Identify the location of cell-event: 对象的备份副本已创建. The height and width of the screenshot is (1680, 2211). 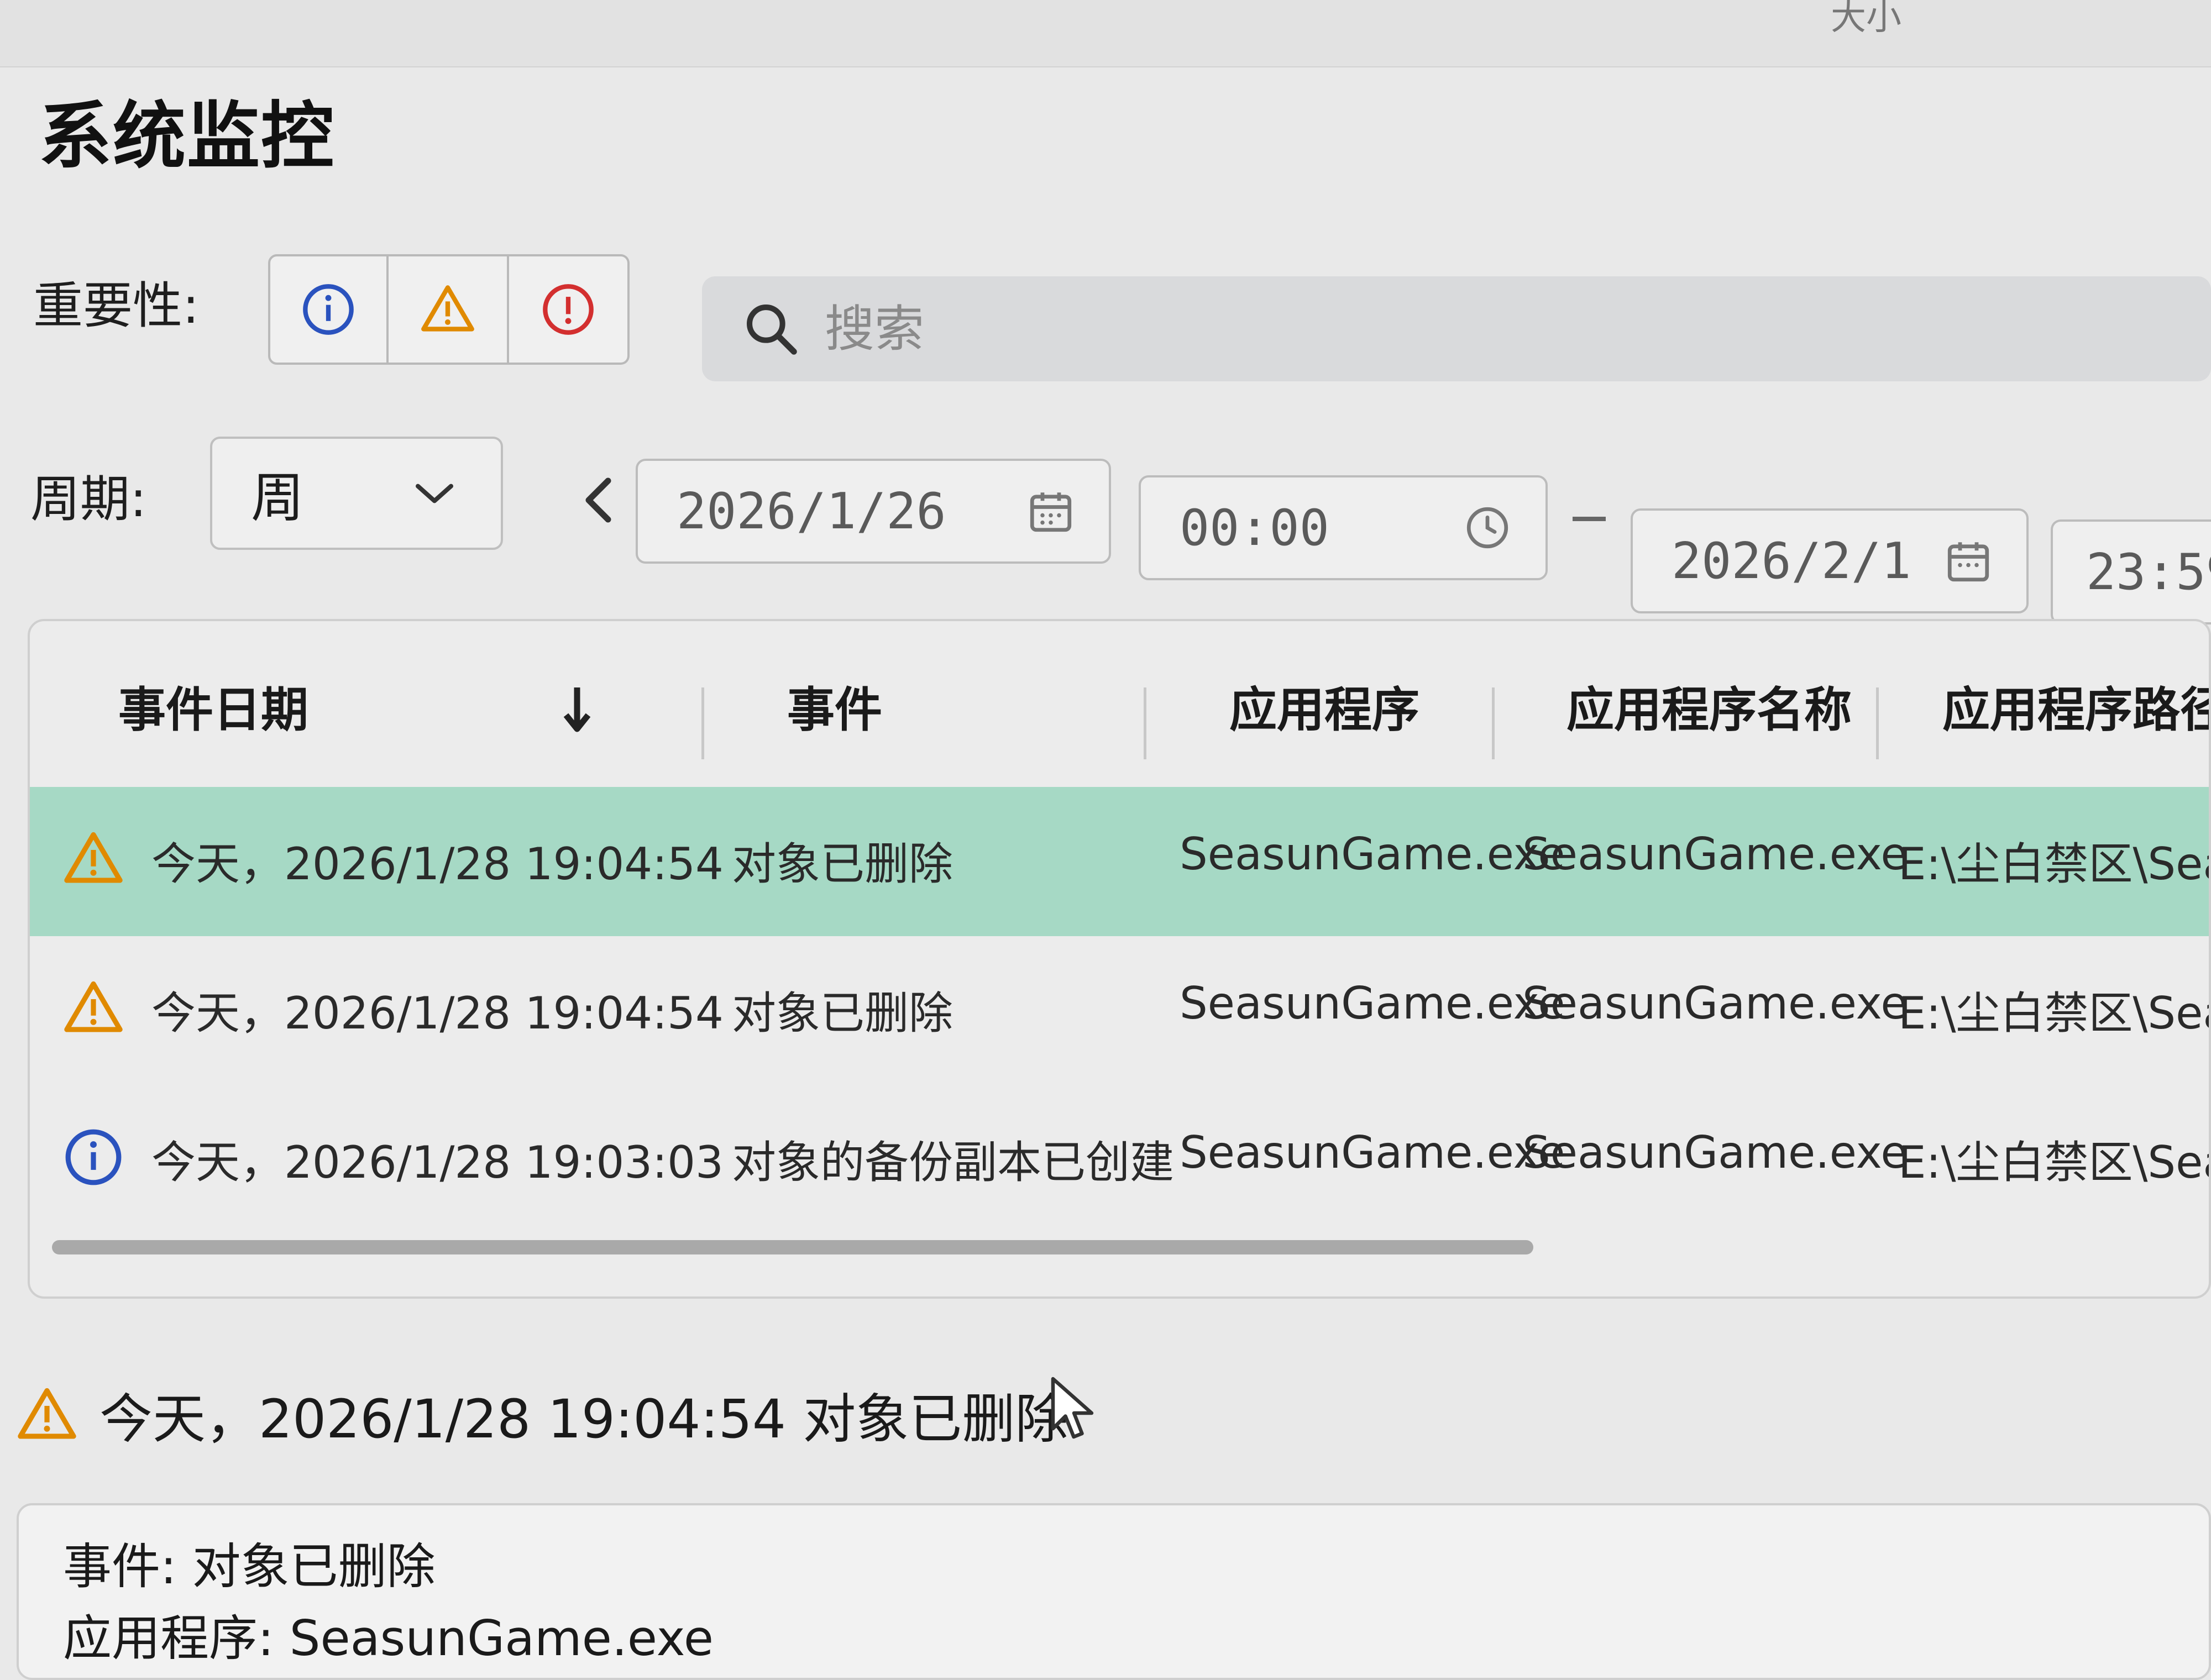
(953, 1162).